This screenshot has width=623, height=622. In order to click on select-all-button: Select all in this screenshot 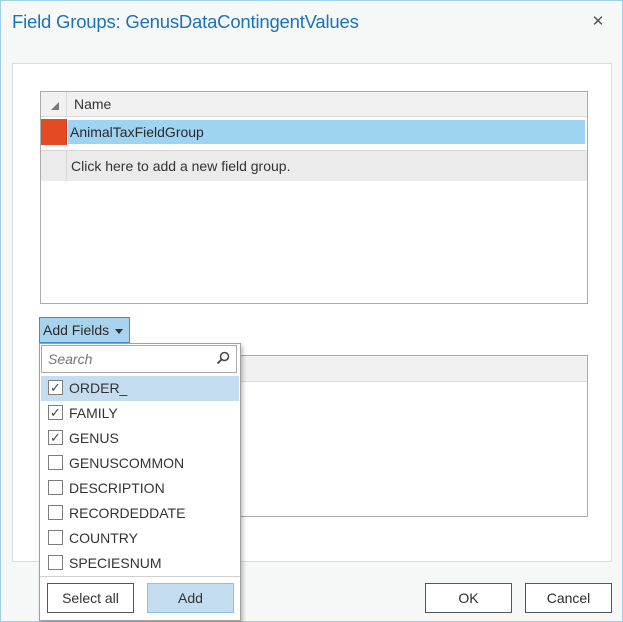, I will do `click(90, 598)`.